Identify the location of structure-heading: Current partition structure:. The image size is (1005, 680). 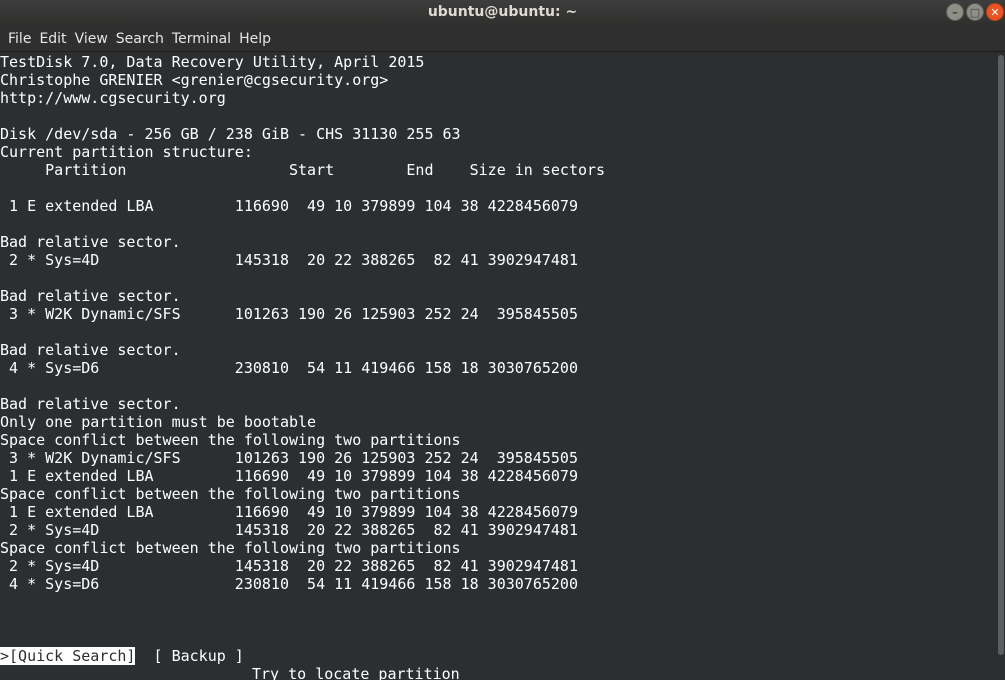
(126, 152).